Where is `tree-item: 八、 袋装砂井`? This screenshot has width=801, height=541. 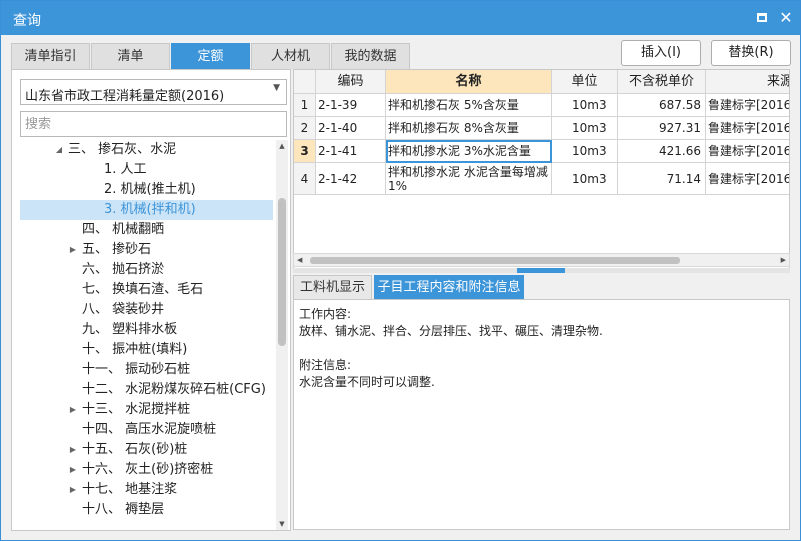
tree-item: 八、 袋装砂井 is located at coordinates (146, 310).